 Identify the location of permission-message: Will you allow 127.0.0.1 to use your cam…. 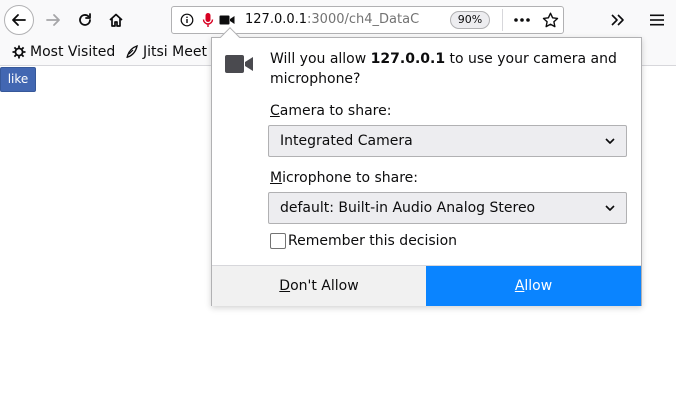
(443, 69).